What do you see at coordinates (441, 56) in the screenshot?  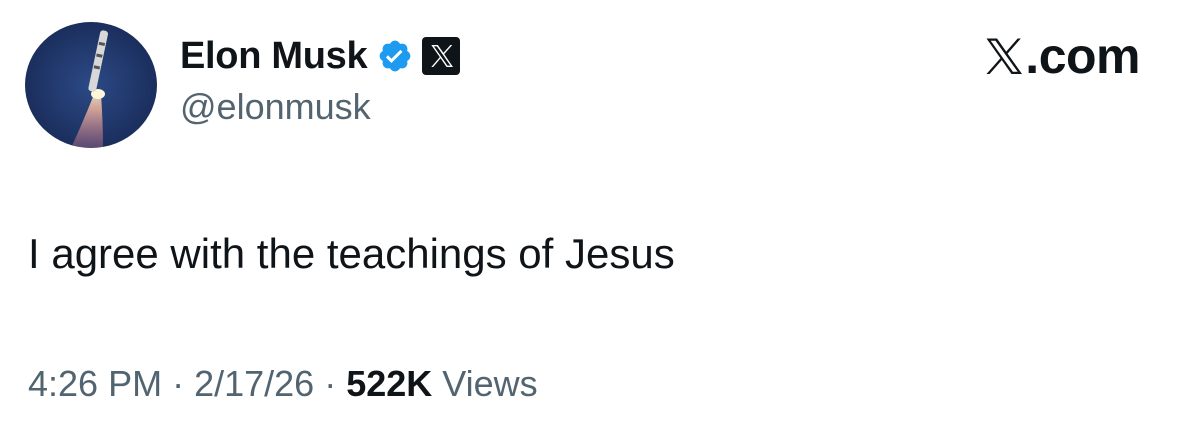 I see `x-logo-icon` at bounding box center [441, 56].